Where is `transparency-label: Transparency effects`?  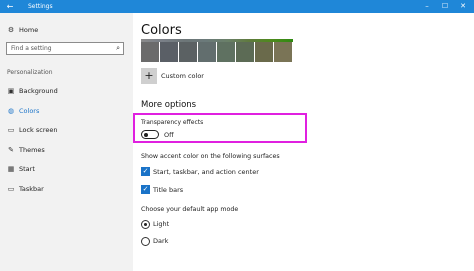 transparency-label: Transparency effects is located at coordinates (172, 122).